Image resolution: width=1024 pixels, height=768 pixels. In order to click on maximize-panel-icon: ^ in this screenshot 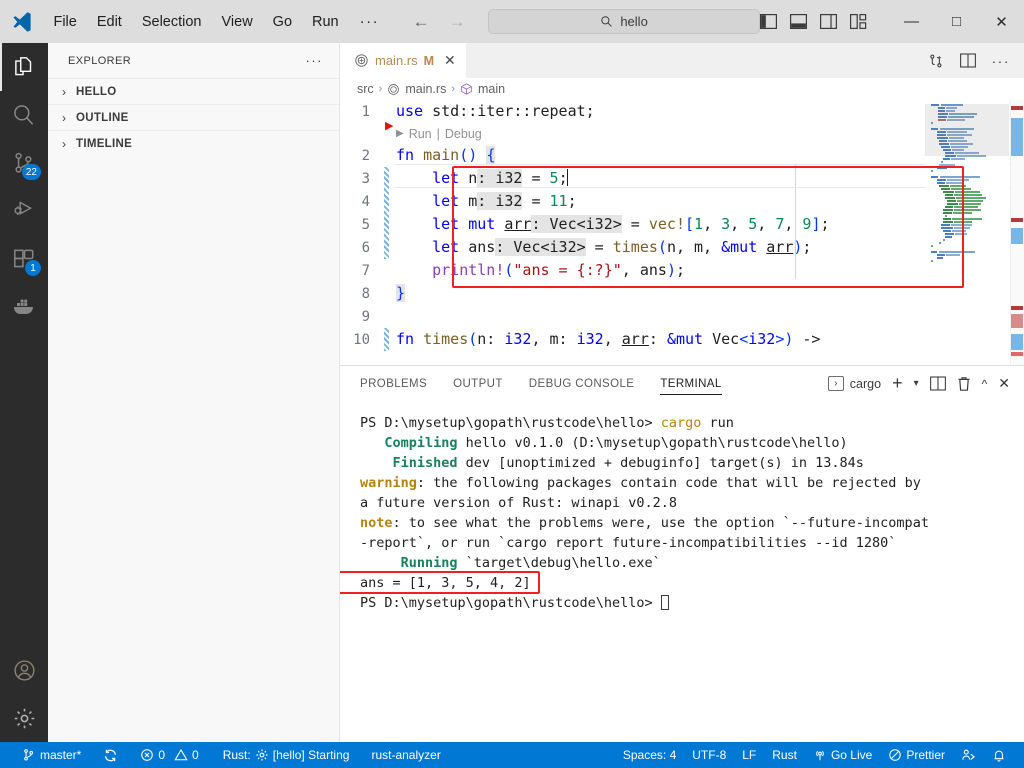, I will do `click(985, 384)`.